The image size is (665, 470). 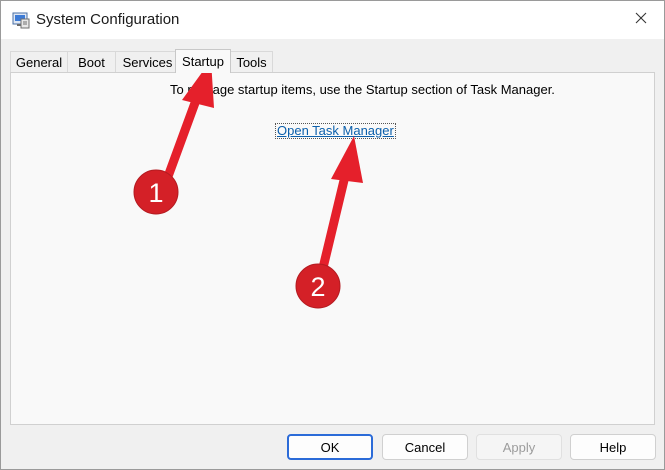 What do you see at coordinates (332, 61) in the screenshot?
I see `tab-strip: General Boot Services Startup Tools` at bounding box center [332, 61].